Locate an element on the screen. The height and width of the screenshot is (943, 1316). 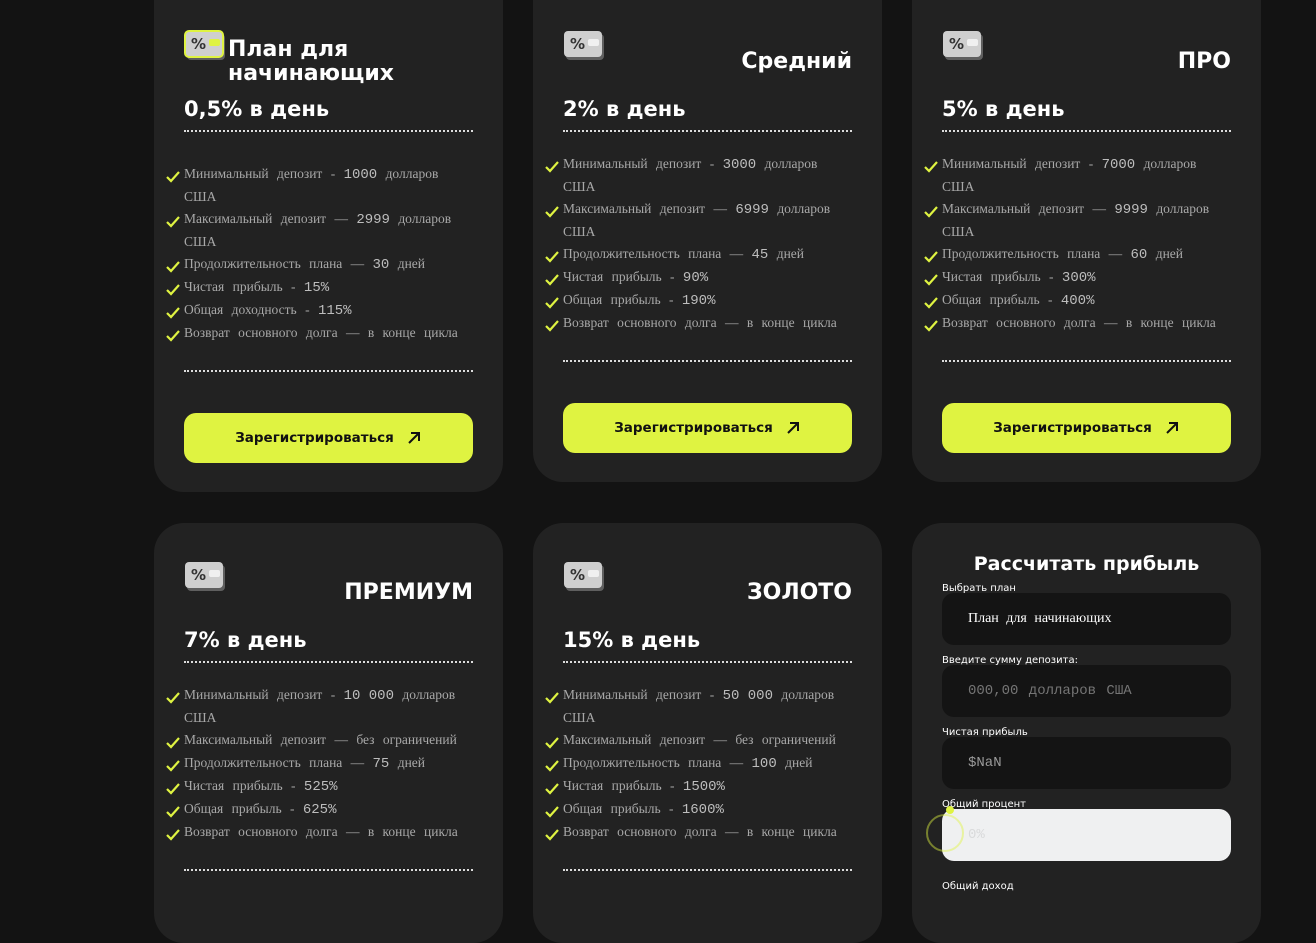
feature-item: Продолжительность плана — 60 дней is located at coordinates (1078, 254).